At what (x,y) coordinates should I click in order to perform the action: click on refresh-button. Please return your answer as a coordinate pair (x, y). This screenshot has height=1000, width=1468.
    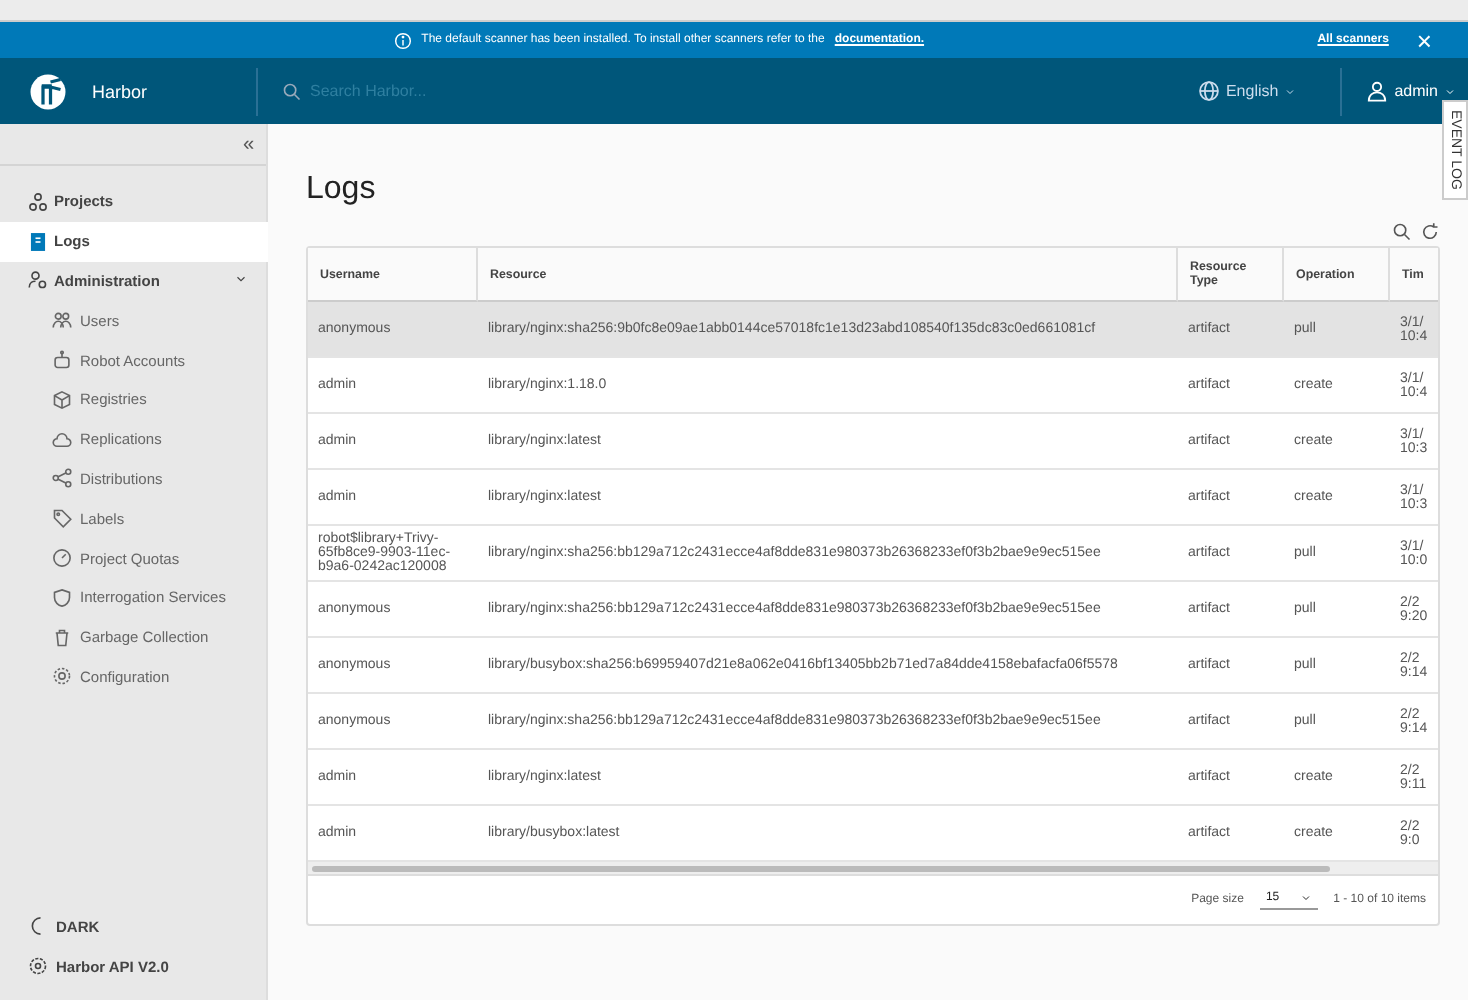
    Looking at the image, I should click on (1430, 231).